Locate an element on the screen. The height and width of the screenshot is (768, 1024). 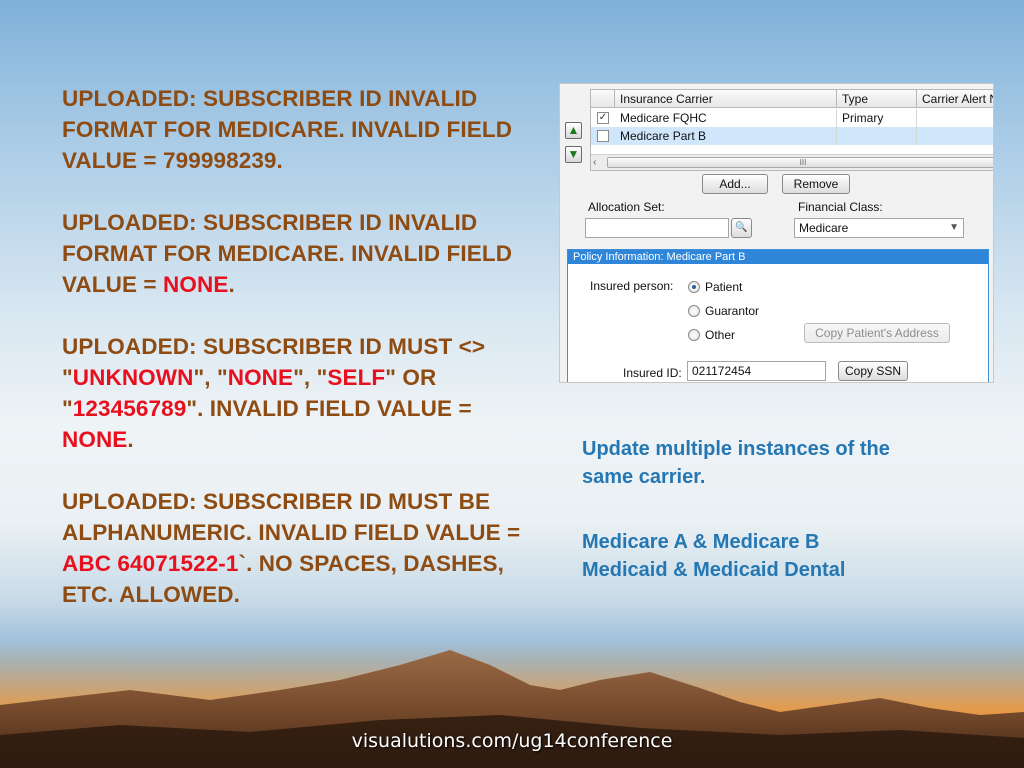
horizontal-scrollbar: ‹ III is located at coordinates (792, 162).